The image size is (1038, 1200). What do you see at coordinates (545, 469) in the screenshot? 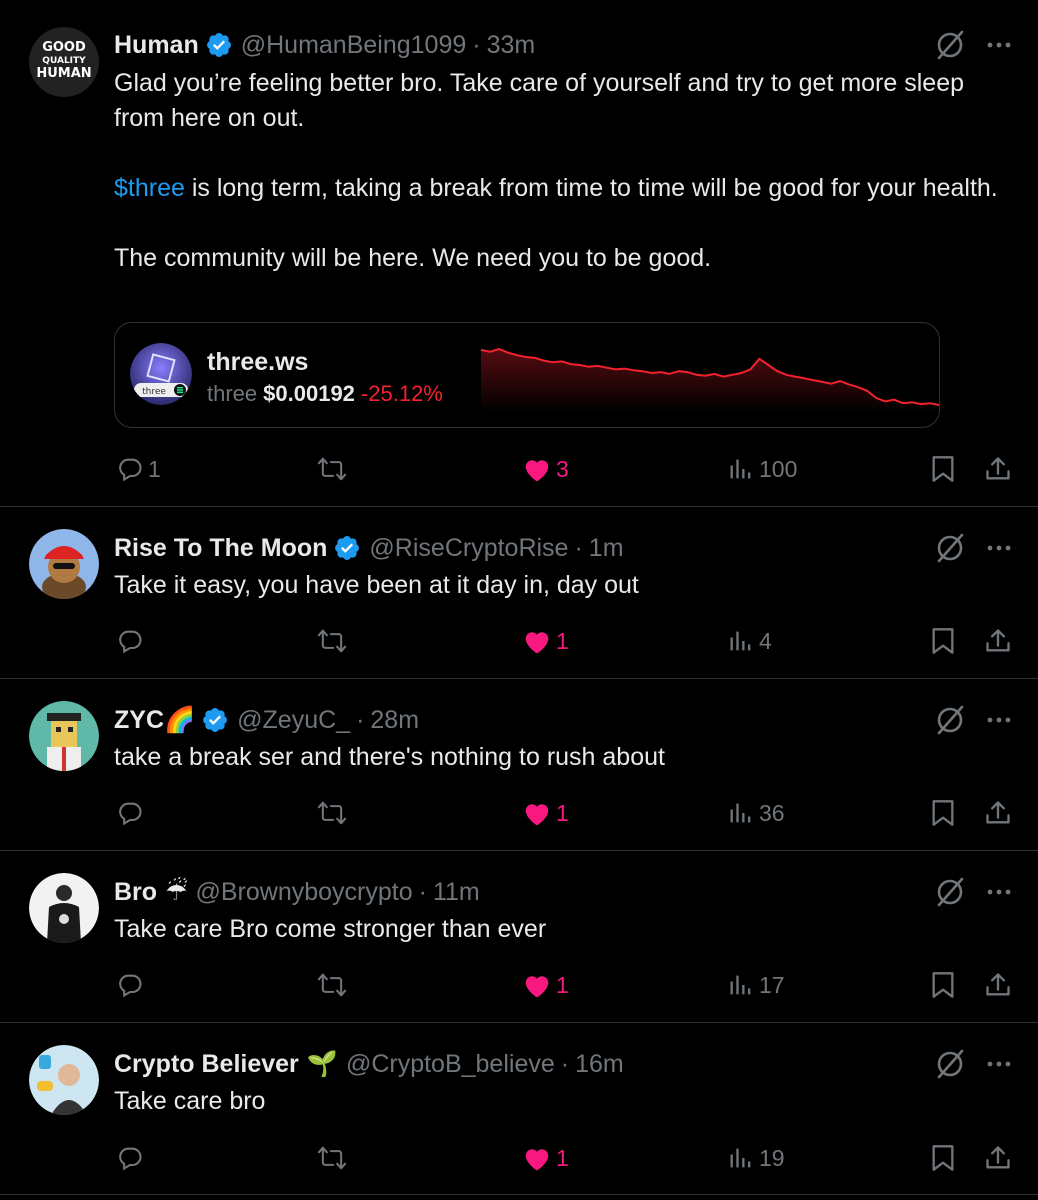
I see `like-button: 3` at bounding box center [545, 469].